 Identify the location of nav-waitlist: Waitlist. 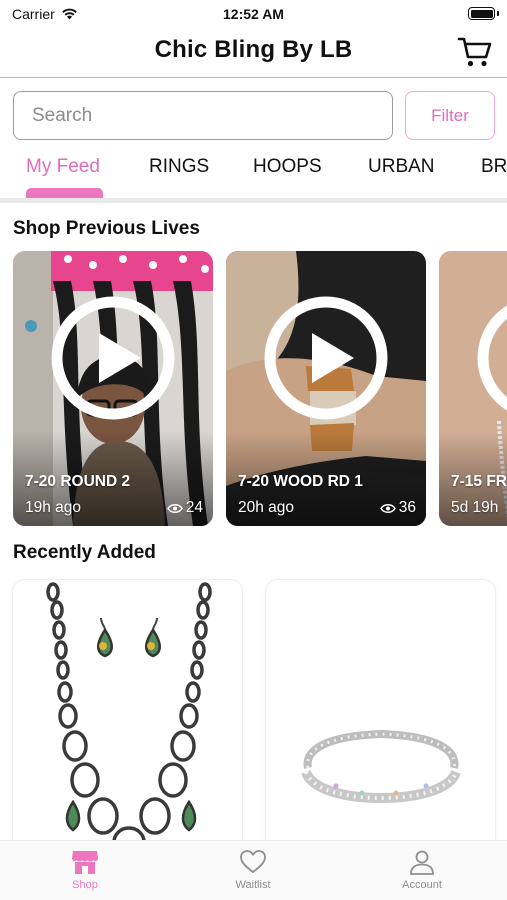
(253, 870).